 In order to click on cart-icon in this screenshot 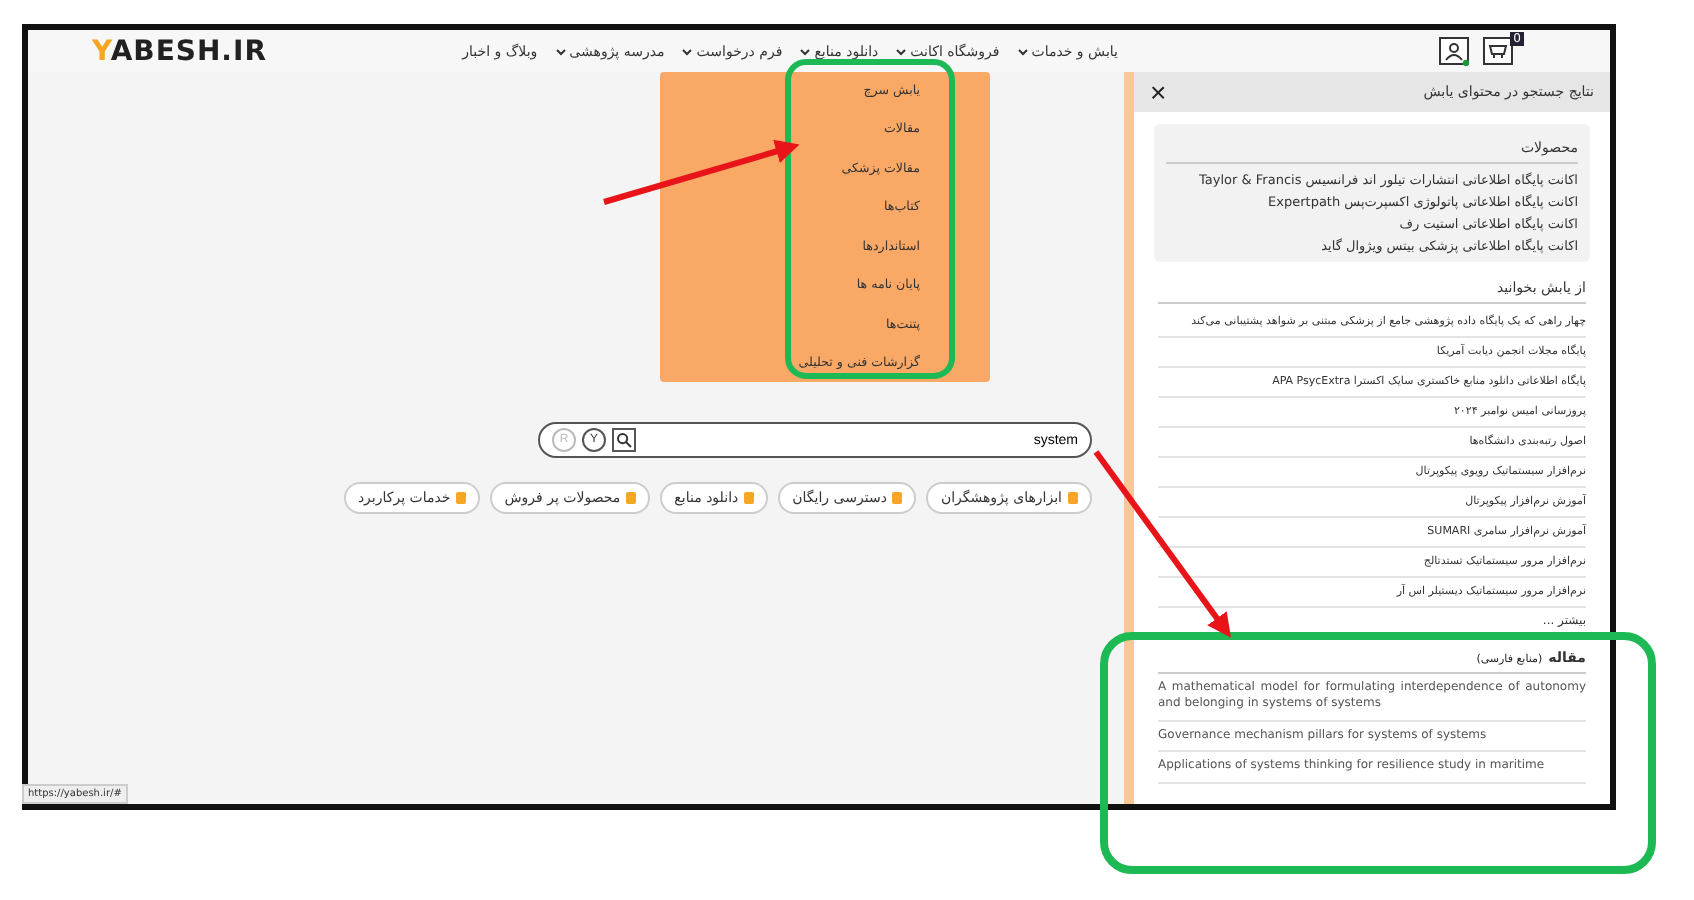, I will do `click(1498, 51)`.